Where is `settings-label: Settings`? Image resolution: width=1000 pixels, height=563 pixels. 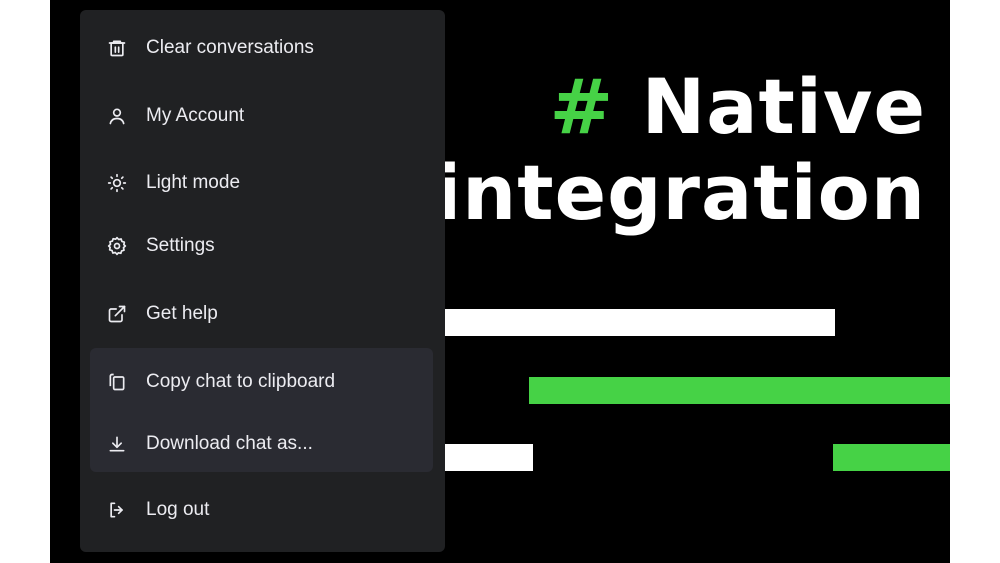
settings-label: Settings is located at coordinates (180, 245).